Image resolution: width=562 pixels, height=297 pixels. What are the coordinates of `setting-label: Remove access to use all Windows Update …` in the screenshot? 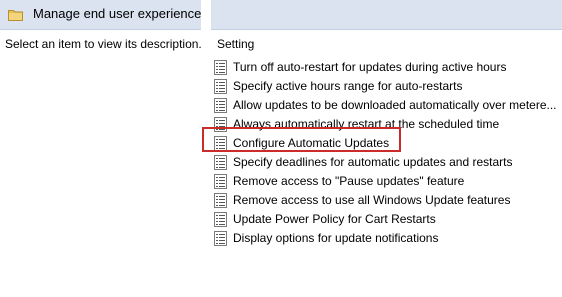 It's located at (372, 200).